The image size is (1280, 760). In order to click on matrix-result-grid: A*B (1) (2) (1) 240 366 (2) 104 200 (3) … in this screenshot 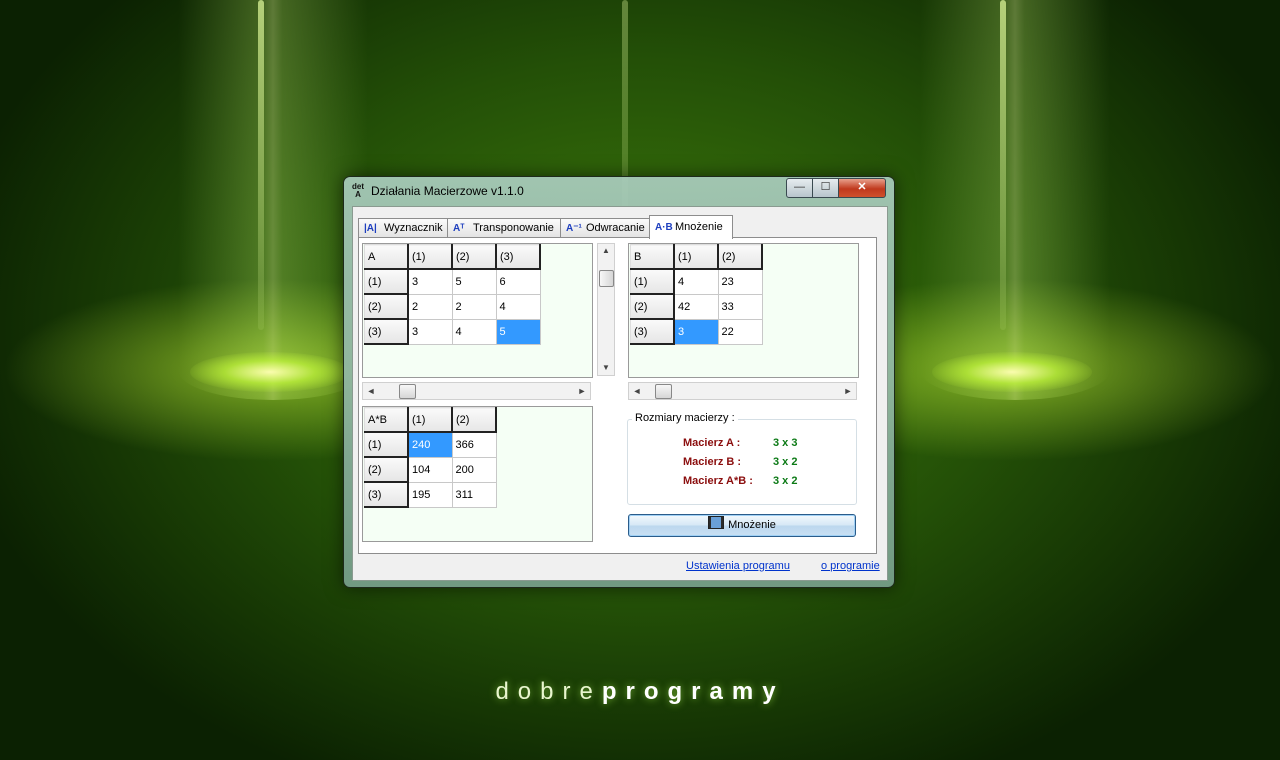, I will do `click(477, 474)`.